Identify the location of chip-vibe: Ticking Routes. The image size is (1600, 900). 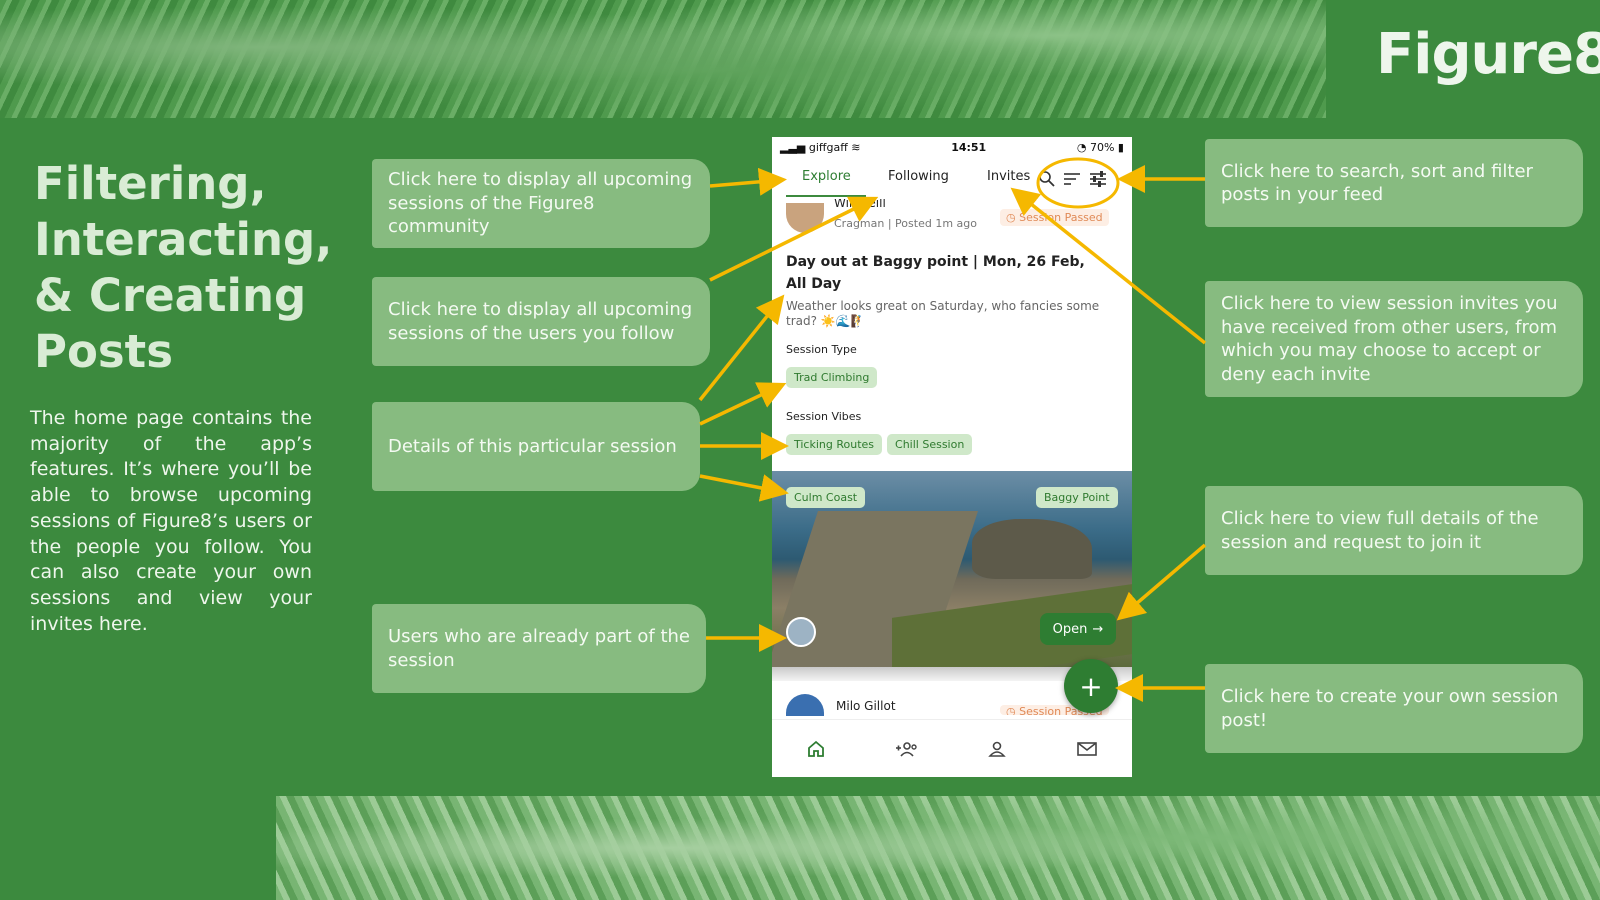
(834, 444).